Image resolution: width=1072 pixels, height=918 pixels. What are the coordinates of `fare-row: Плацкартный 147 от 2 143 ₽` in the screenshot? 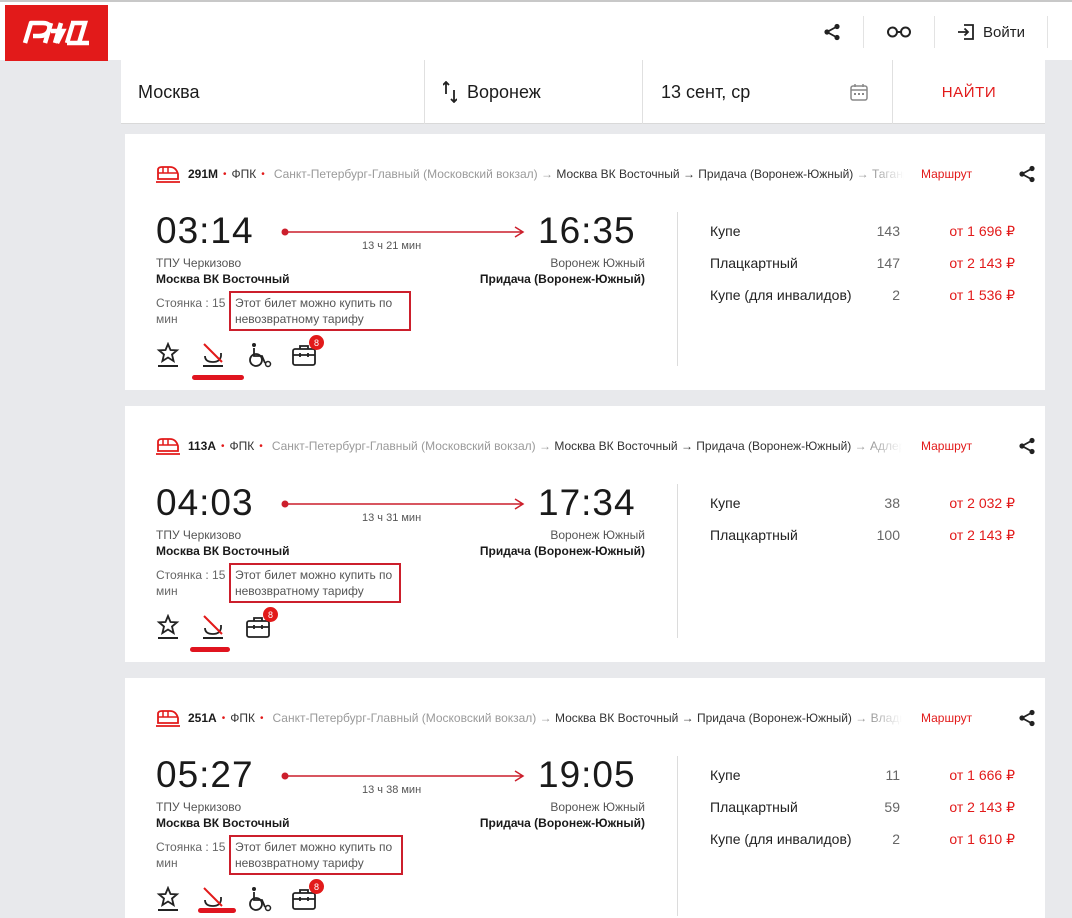 It's located at (862, 265).